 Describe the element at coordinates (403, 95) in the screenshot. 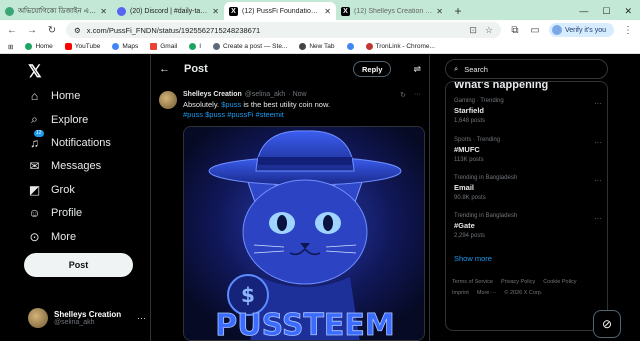

I see `grok-explain-icon: ↻` at that location.